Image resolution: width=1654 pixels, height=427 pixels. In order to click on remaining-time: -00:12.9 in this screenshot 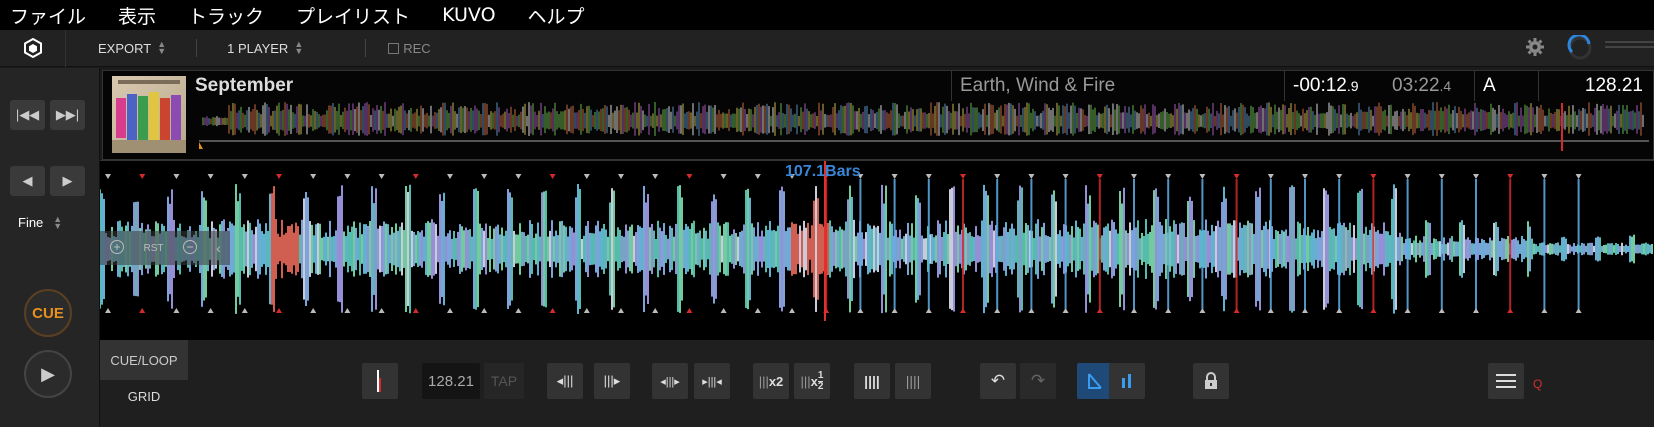, I will do `click(1334, 86)`.